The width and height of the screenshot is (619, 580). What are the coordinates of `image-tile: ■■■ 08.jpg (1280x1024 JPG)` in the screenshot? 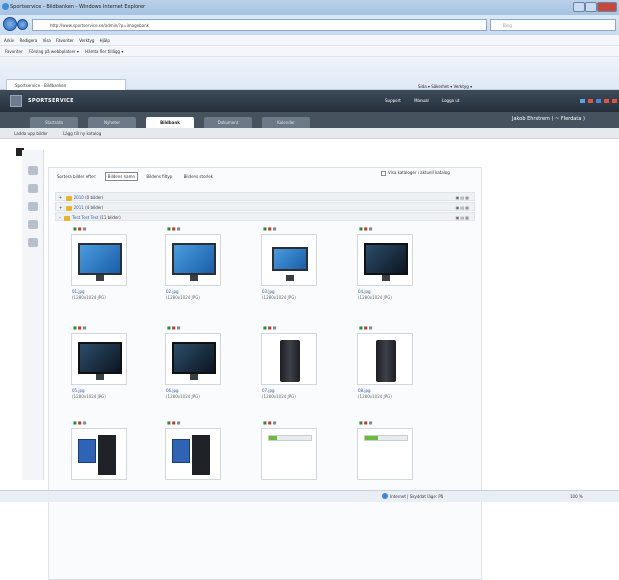 It's located at (385, 366).